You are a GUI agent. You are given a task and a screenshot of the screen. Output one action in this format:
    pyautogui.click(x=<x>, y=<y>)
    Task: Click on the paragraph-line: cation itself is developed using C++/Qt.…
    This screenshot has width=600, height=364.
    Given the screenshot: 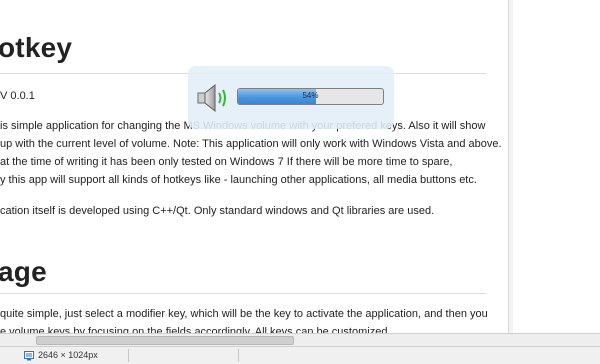 What is the action you would take?
    pyautogui.click(x=217, y=211)
    